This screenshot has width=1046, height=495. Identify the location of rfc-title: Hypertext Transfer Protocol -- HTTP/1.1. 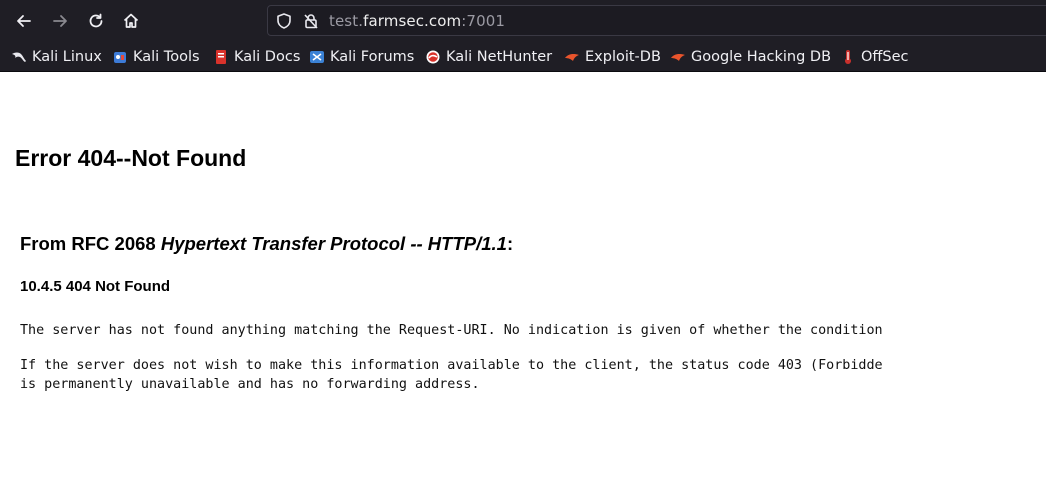
(333, 243).